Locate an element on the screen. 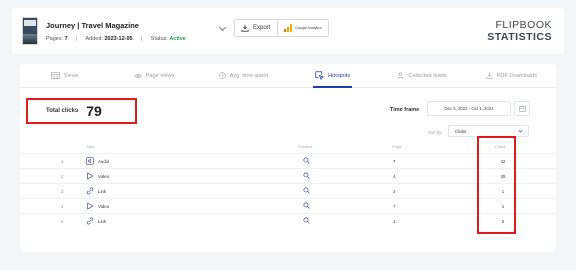 The height and width of the screenshot is (270, 576). status-label: Status: is located at coordinates (159, 39).